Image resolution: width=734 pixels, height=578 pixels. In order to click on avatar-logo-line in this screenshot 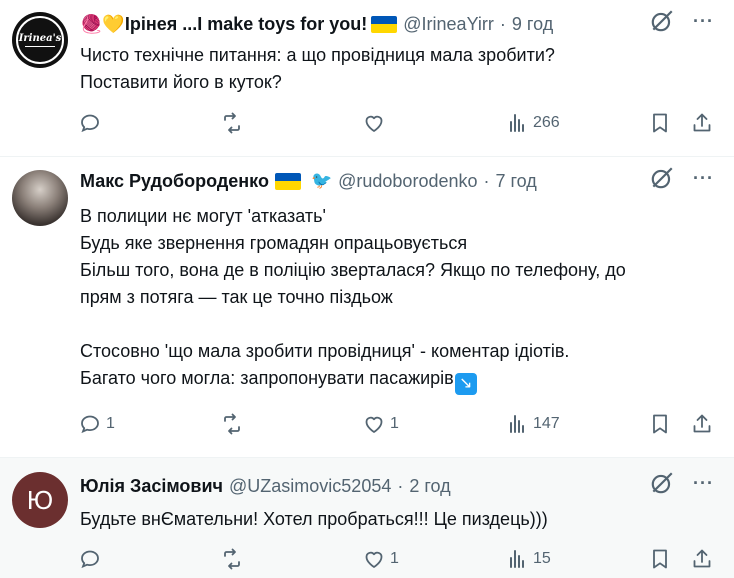, I will do `click(40, 46)`.